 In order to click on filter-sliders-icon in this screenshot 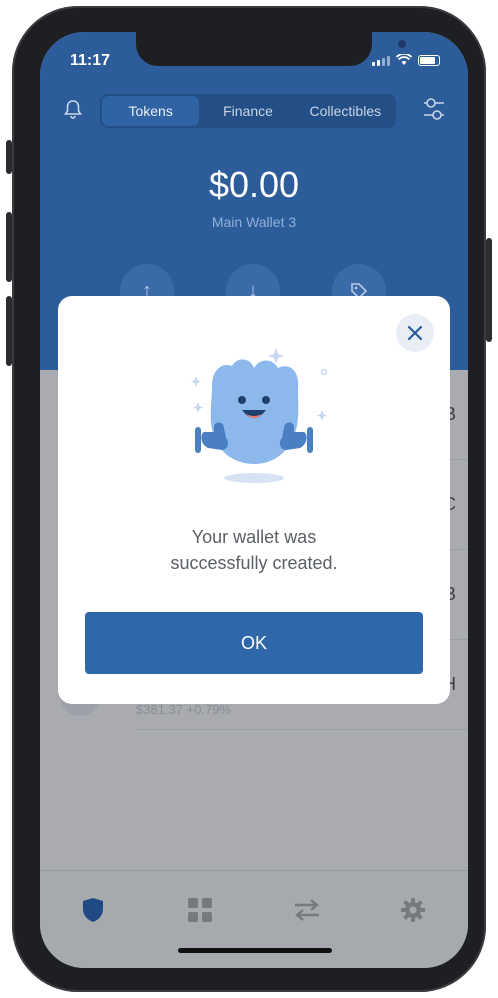, I will do `click(434, 109)`.